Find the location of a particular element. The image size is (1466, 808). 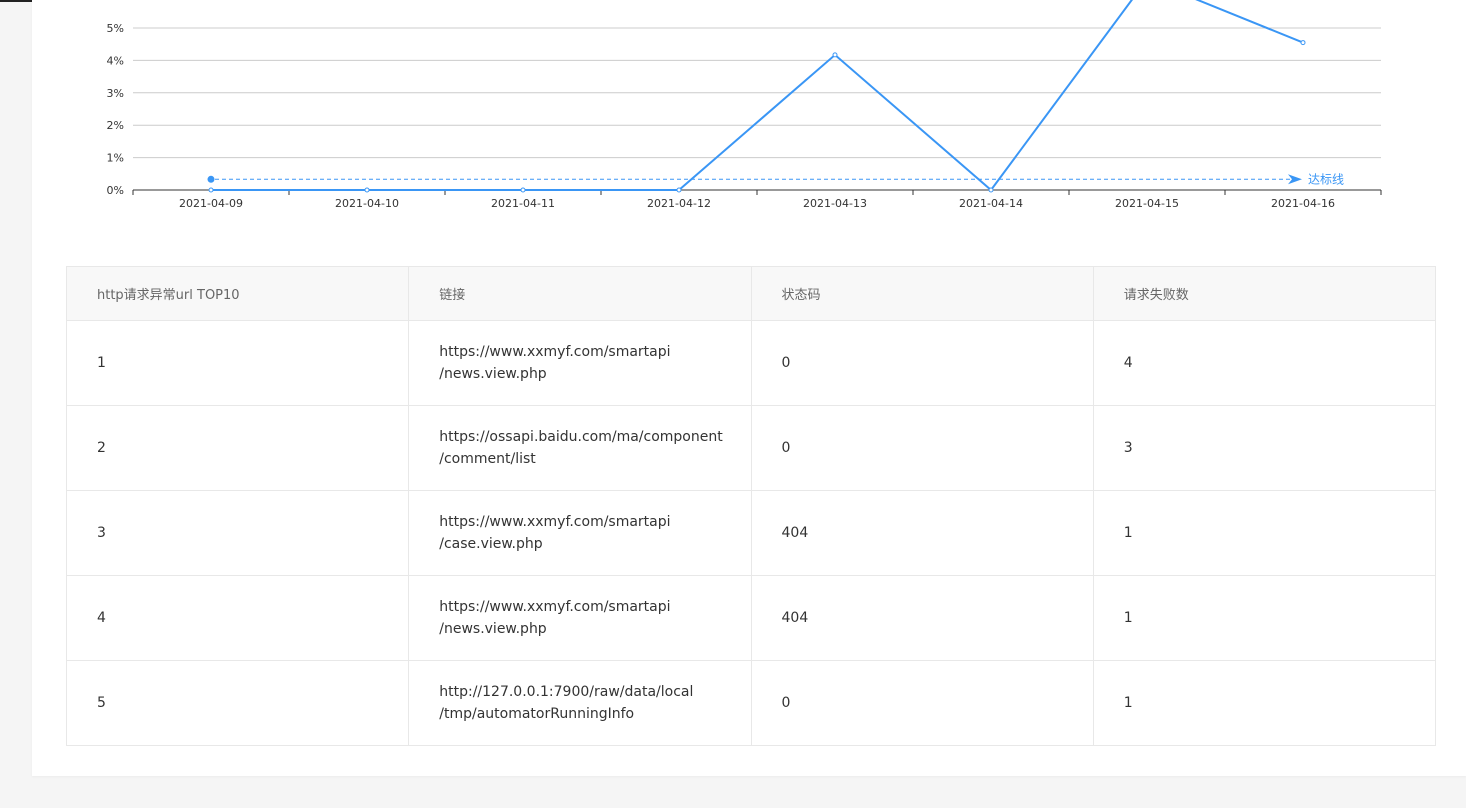

header-failure-count: 请求失败数 is located at coordinates (1264, 293).